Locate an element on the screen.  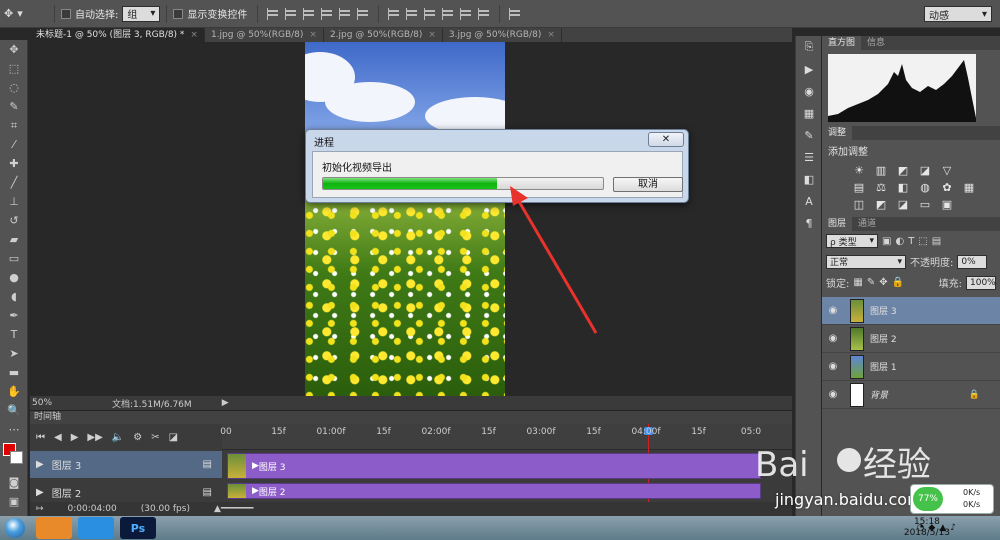
pen-tool-icon: ✒ is located at coordinates (14, 315).